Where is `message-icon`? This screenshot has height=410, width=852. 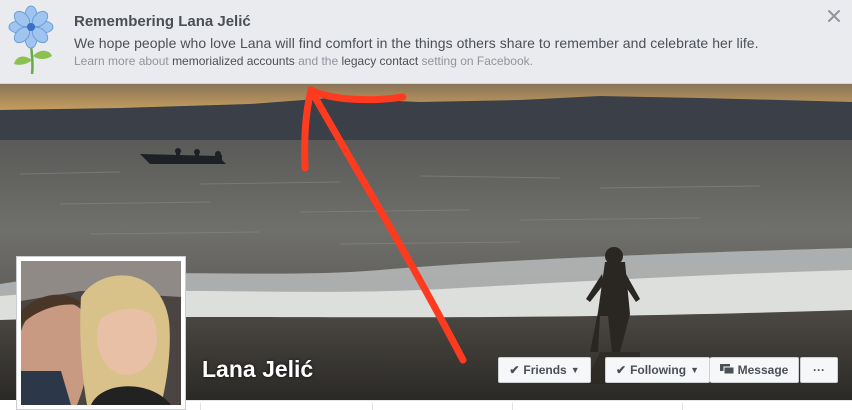 message-icon is located at coordinates (726, 369).